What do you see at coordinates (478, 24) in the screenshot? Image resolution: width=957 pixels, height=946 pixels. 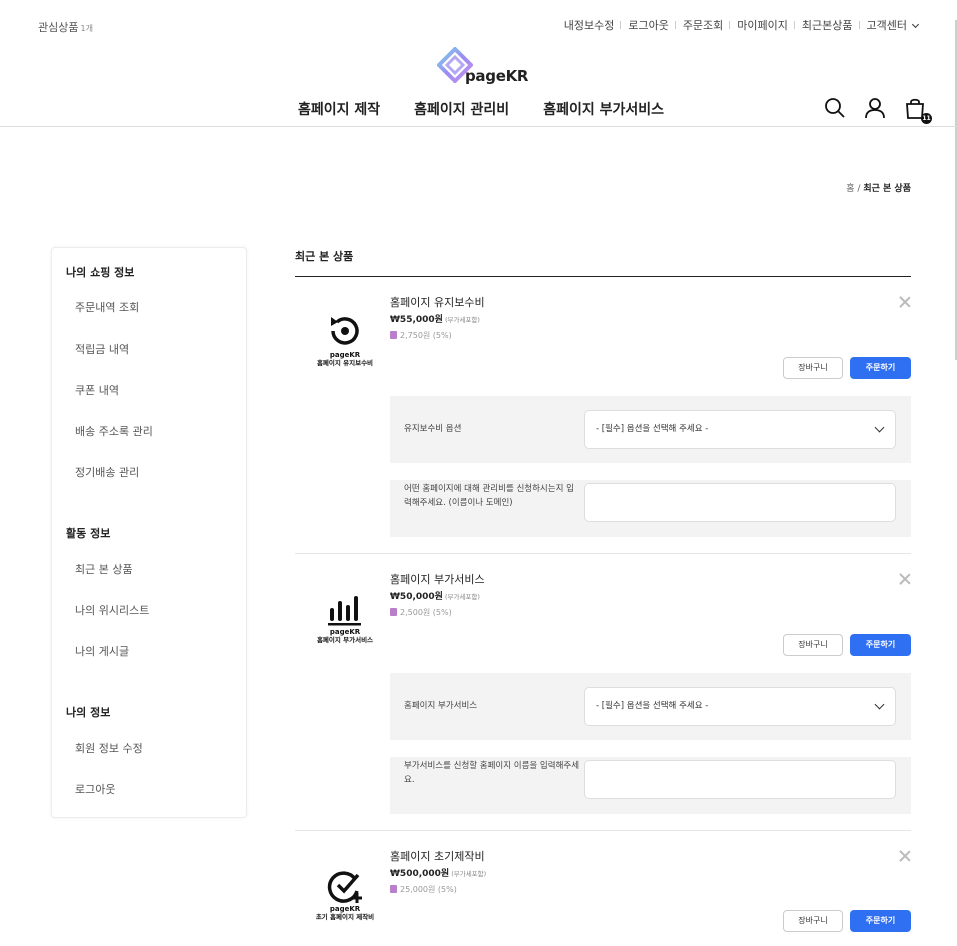 I see `top-bar: 관심상품 1개 내정보수정 로그아웃 주문조회 마이페이지 최근본상품 고객센터` at bounding box center [478, 24].